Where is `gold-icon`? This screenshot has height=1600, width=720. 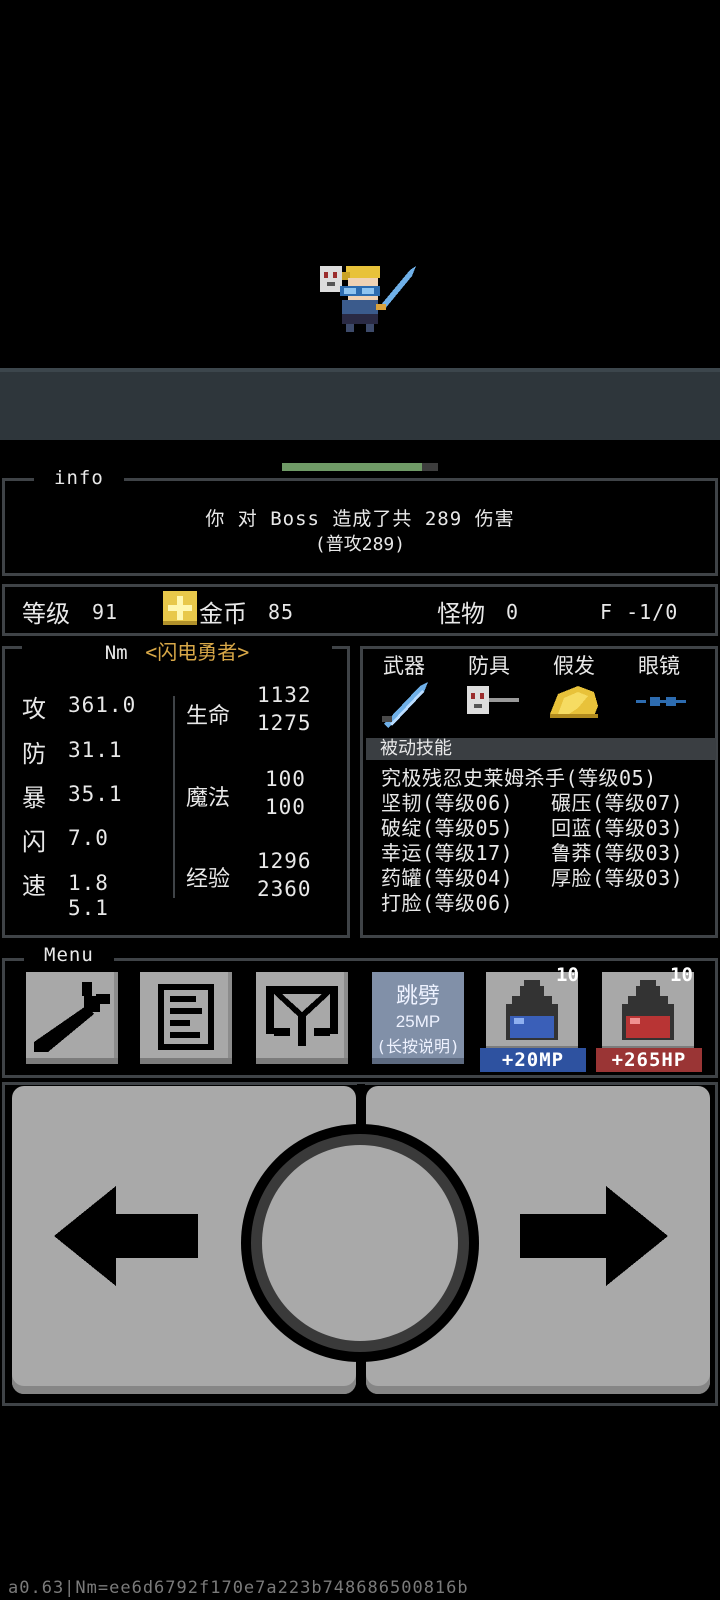
gold-icon is located at coordinates (180, 608).